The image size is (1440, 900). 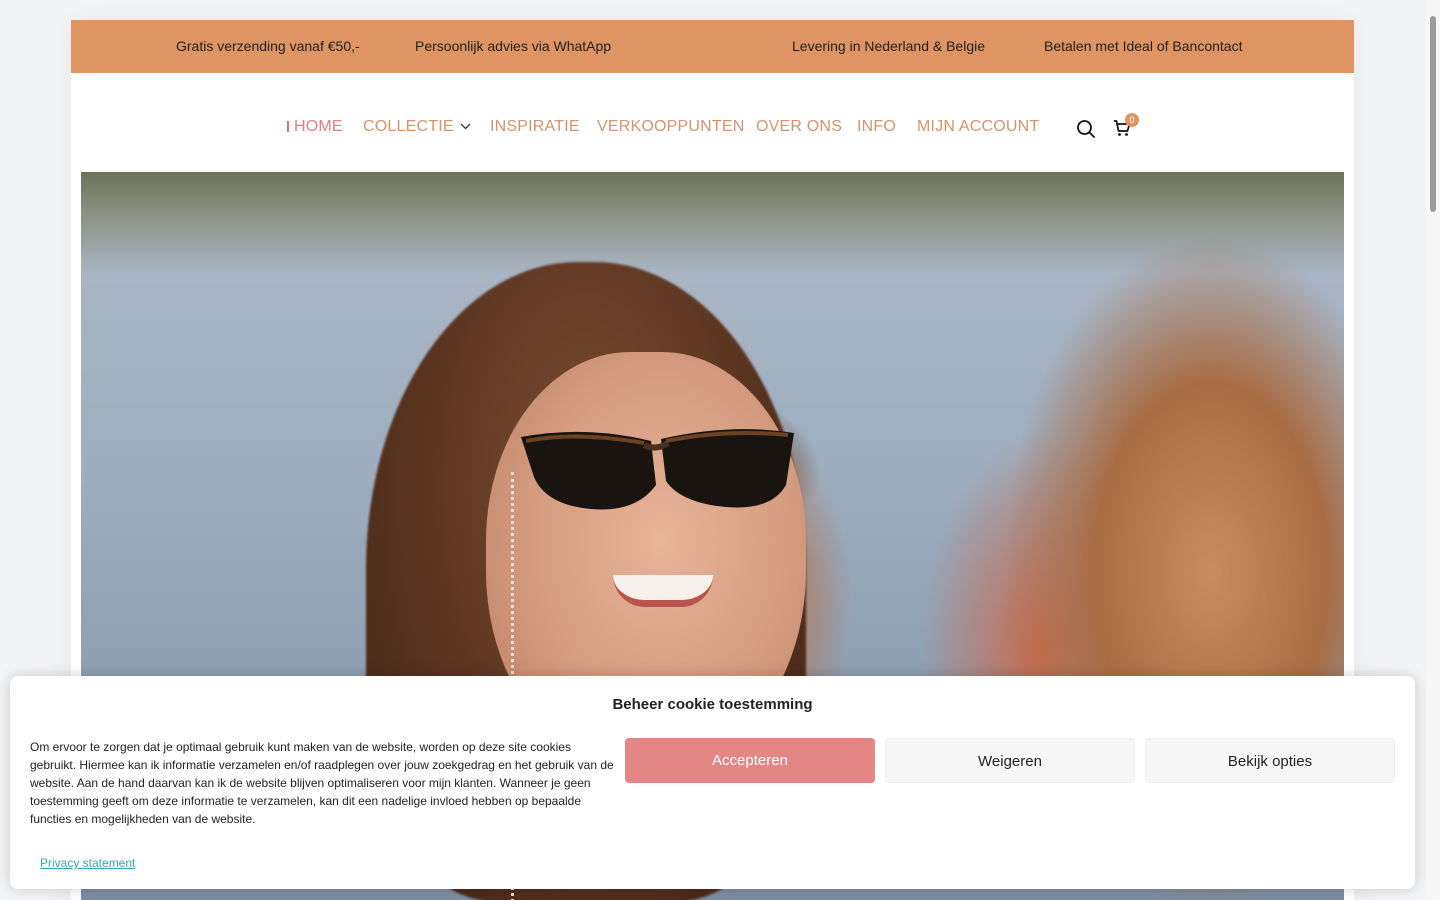 I want to click on deny-button: Weigeren, so click(x=1010, y=760).